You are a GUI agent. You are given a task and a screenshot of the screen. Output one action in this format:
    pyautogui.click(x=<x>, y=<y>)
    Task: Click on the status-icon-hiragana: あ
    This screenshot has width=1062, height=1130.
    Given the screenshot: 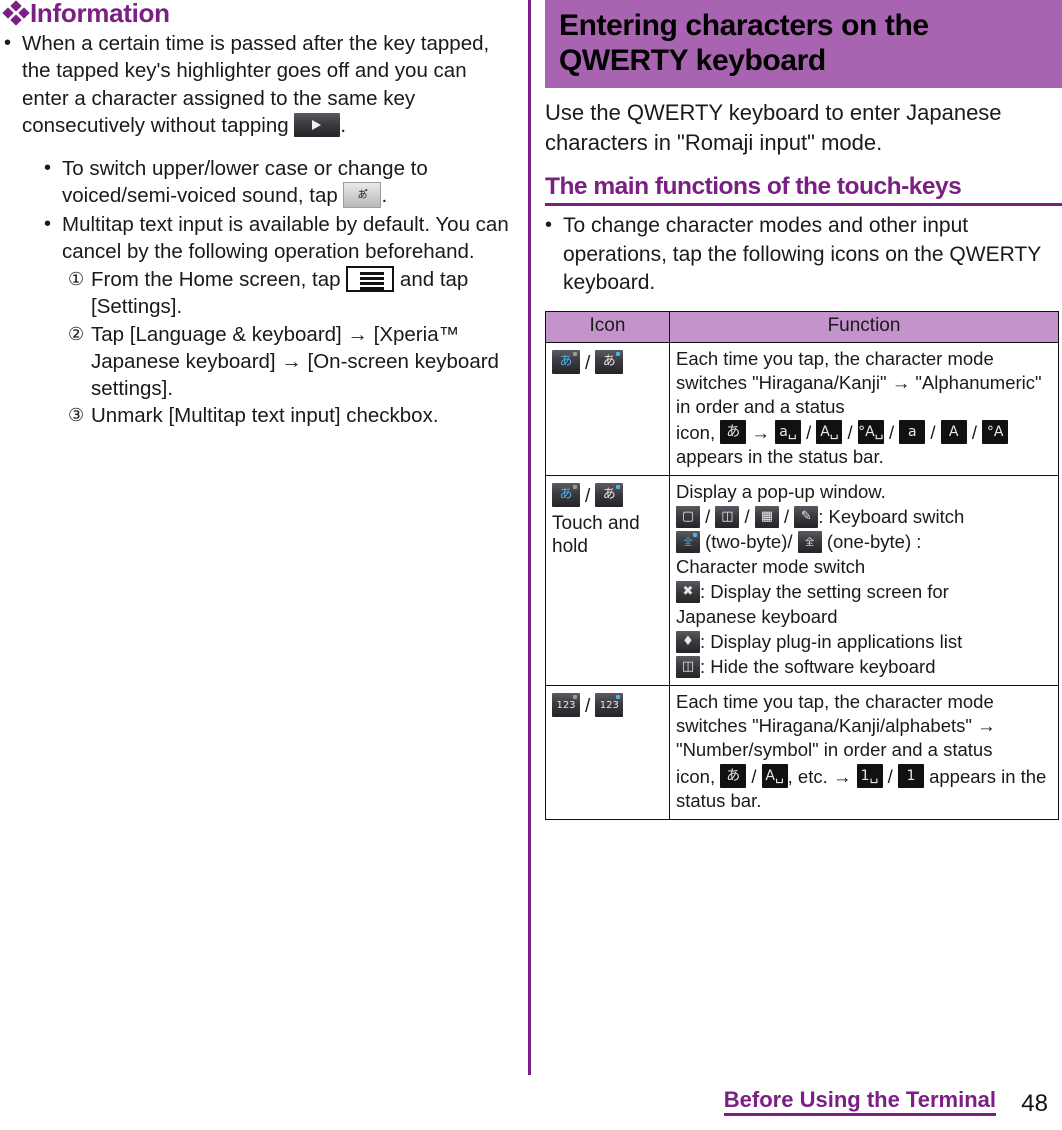 What is the action you would take?
    pyautogui.click(x=733, y=431)
    